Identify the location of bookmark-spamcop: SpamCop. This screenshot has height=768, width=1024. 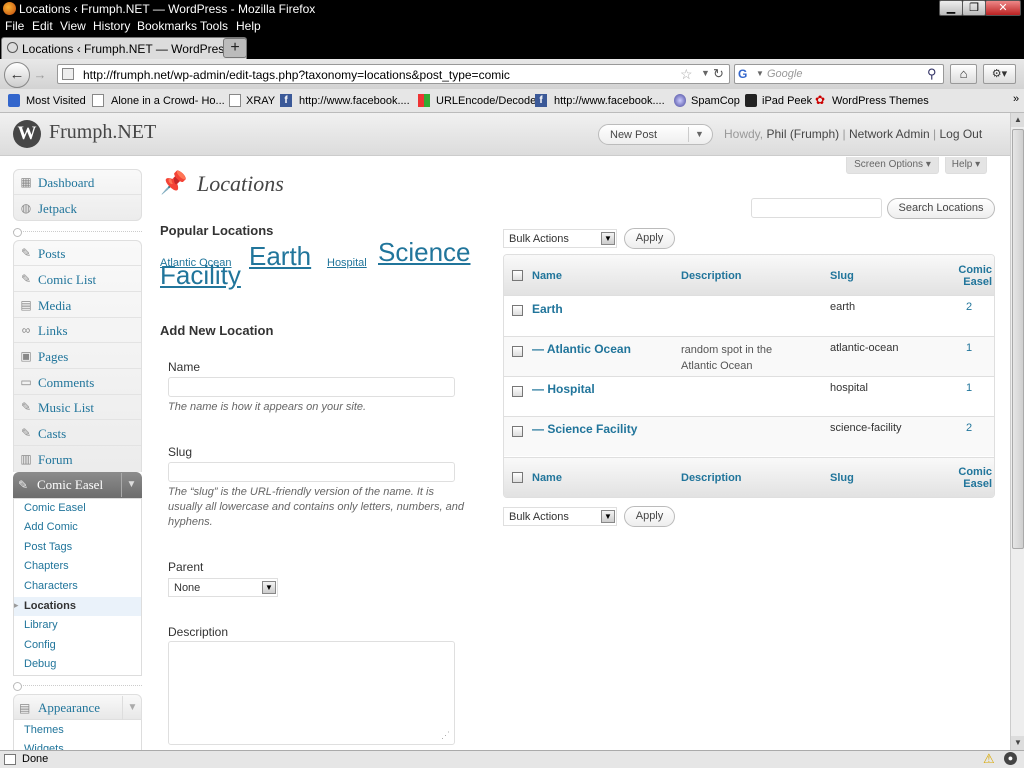
(715, 101).